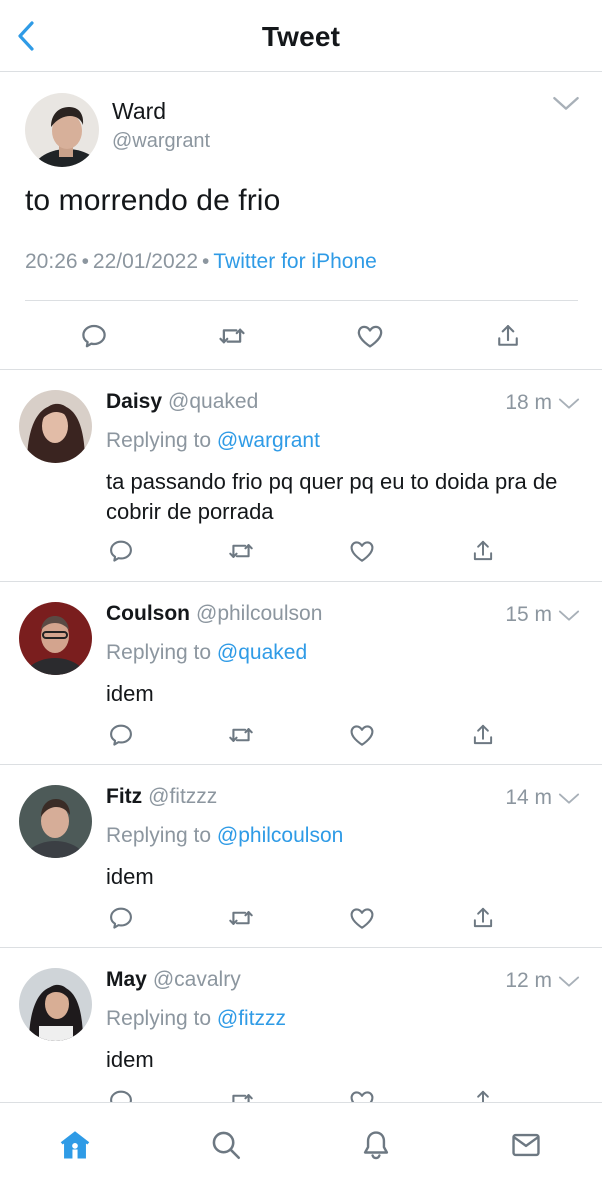 The image size is (602, 1200). Describe the element at coordinates (134, 401) in the screenshot. I see `reply-author-name: Daisy` at that location.